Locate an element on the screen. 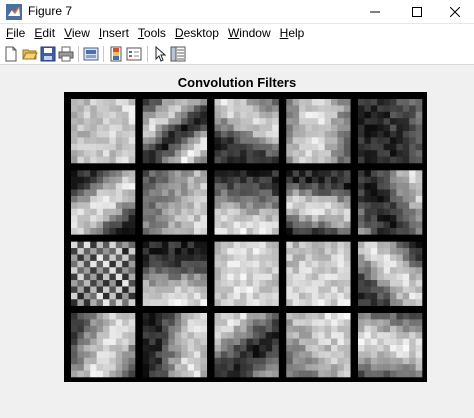  save-icon is located at coordinates (48, 54).